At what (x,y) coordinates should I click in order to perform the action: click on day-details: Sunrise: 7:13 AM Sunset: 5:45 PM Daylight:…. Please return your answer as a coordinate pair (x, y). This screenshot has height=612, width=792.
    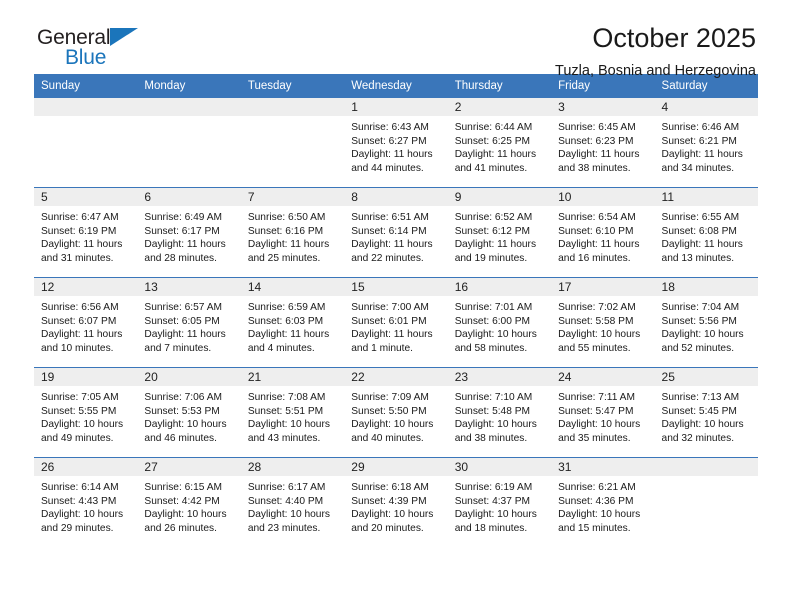
    Looking at the image, I should click on (706, 415).